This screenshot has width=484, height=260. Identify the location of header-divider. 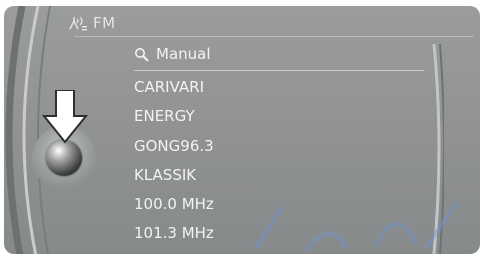
(274, 36).